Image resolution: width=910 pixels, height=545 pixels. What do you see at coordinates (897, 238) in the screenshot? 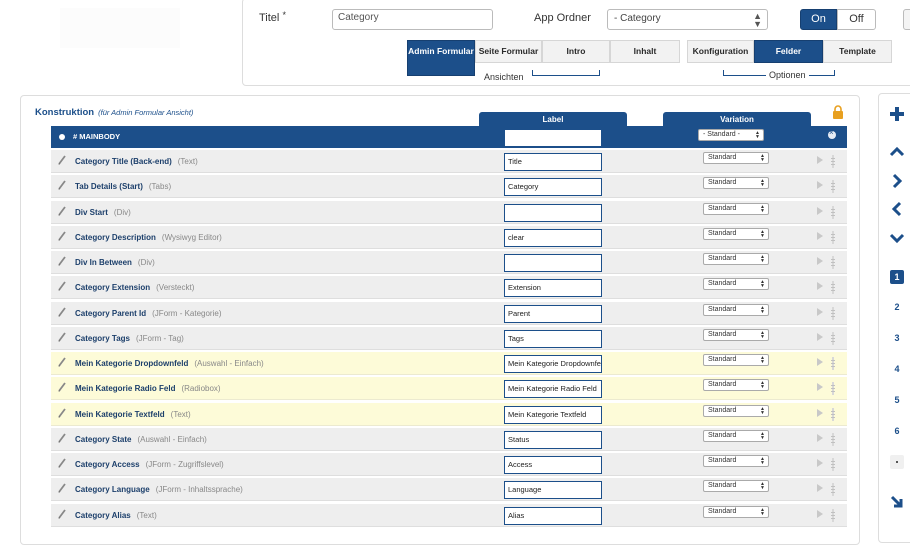
I see `chevron-down-icon` at bounding box center [897, 238].